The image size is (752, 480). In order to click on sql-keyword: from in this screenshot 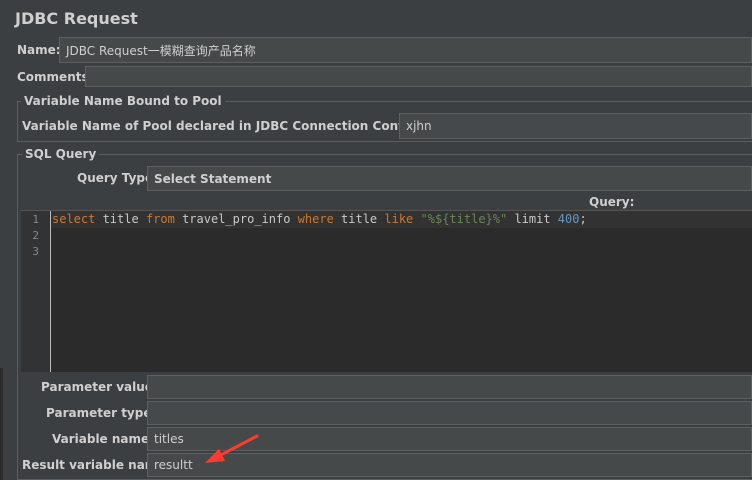, I will do `click(160, 219)`.